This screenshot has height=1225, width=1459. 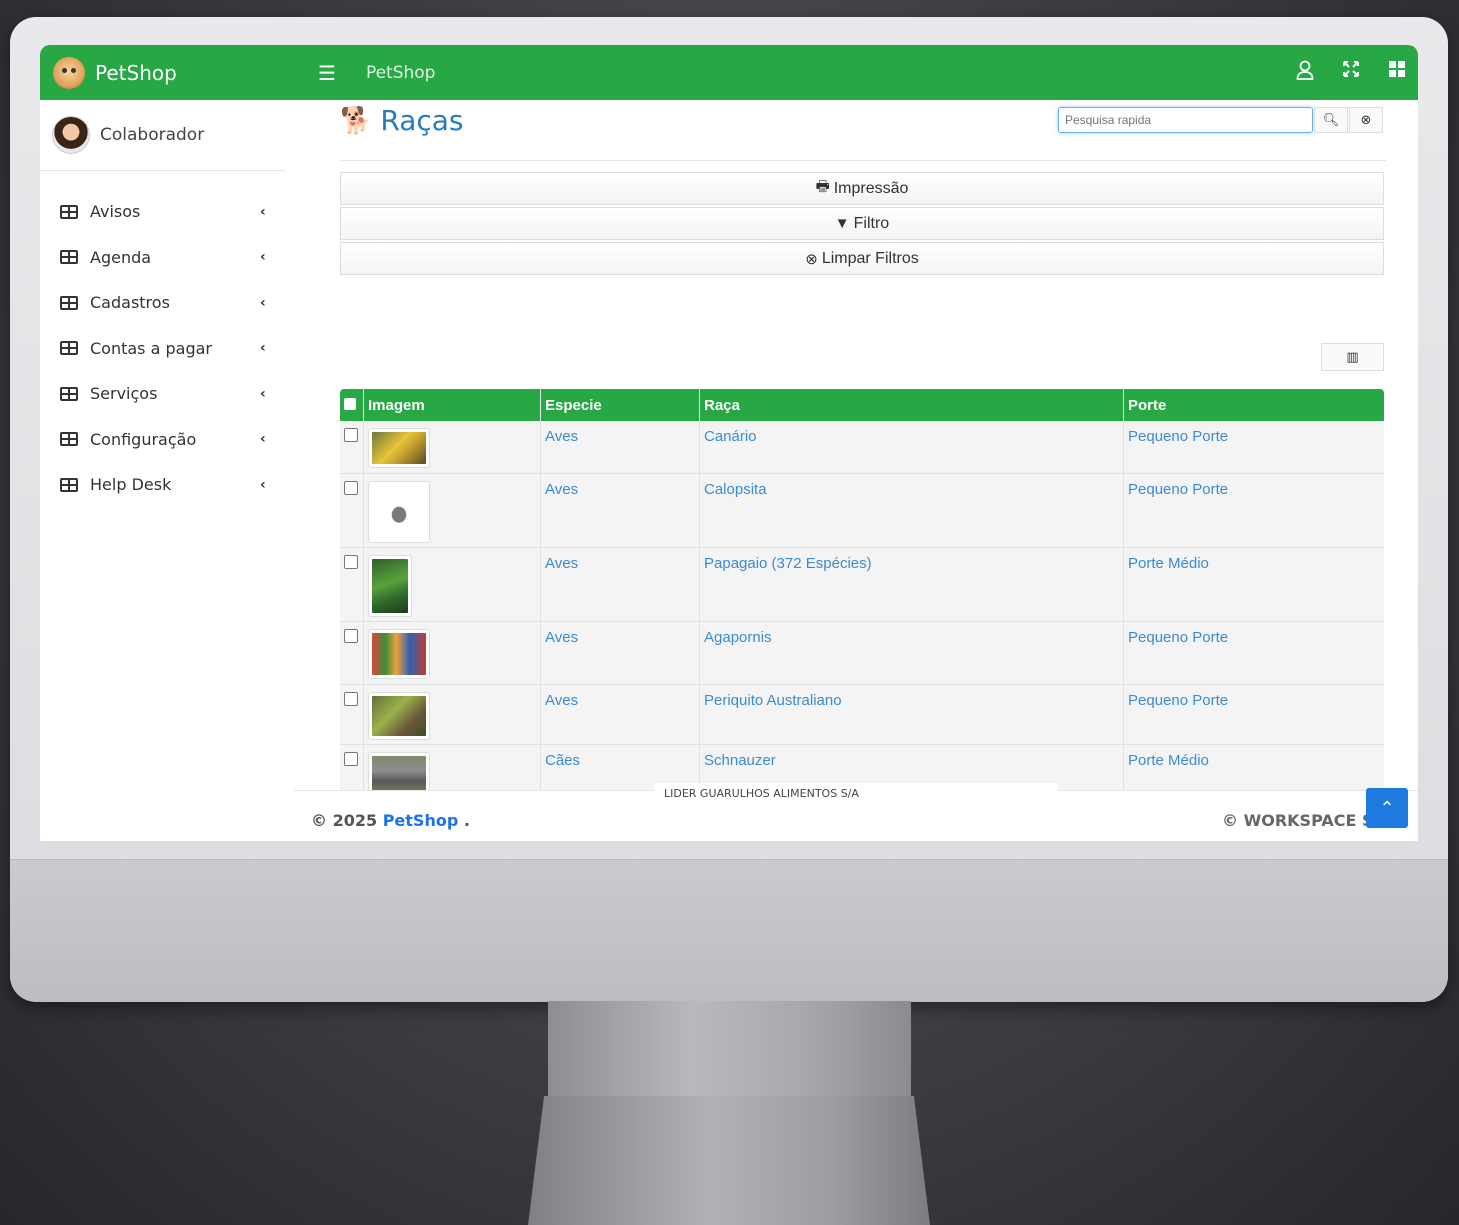 I want to click on divider, so click(x=863, y=160).